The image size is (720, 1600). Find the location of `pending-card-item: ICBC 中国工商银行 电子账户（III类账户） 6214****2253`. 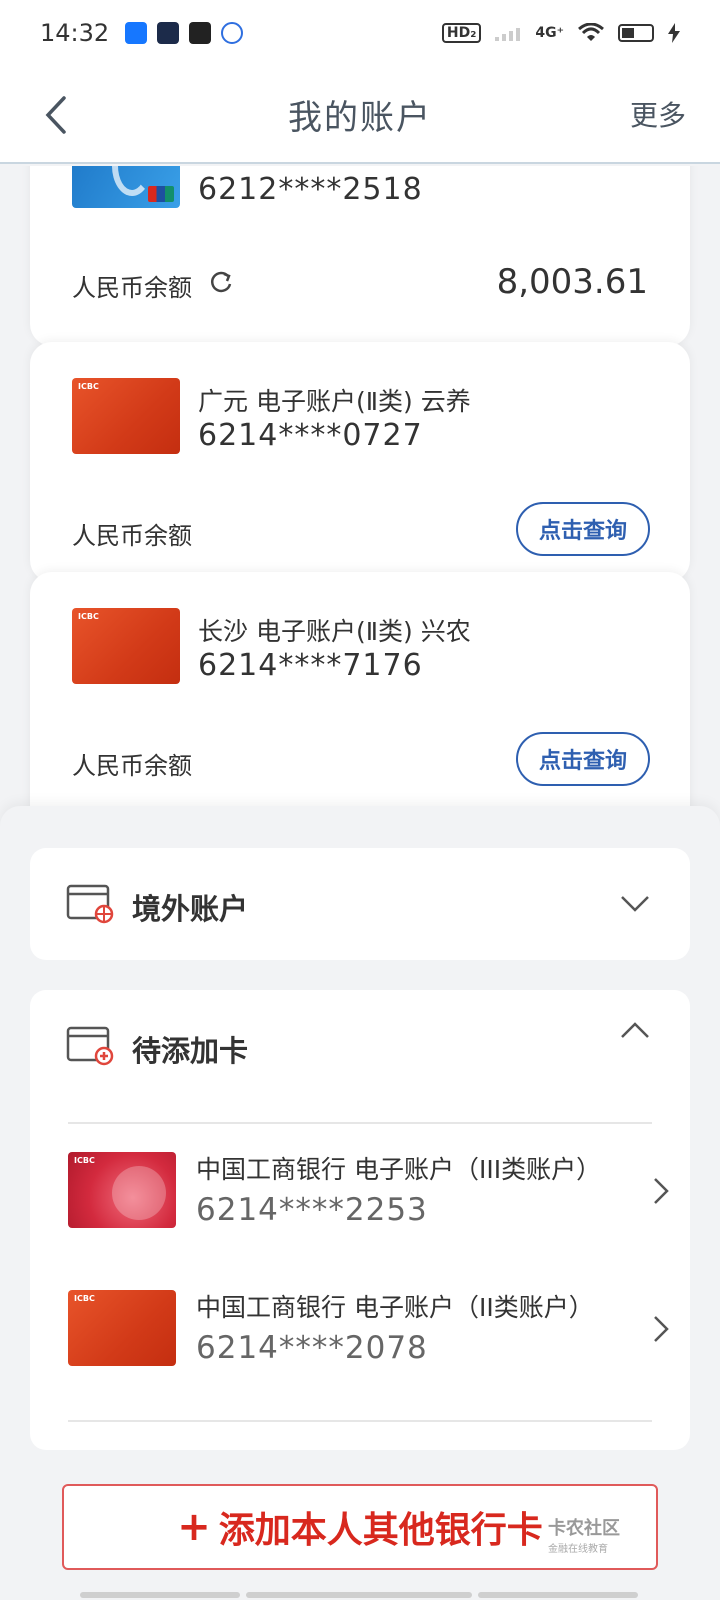

pending-card-item: ICBC 中国工商银行 电子账户（III类账户） 6214****2253 is located at coordinates (368, 1190).